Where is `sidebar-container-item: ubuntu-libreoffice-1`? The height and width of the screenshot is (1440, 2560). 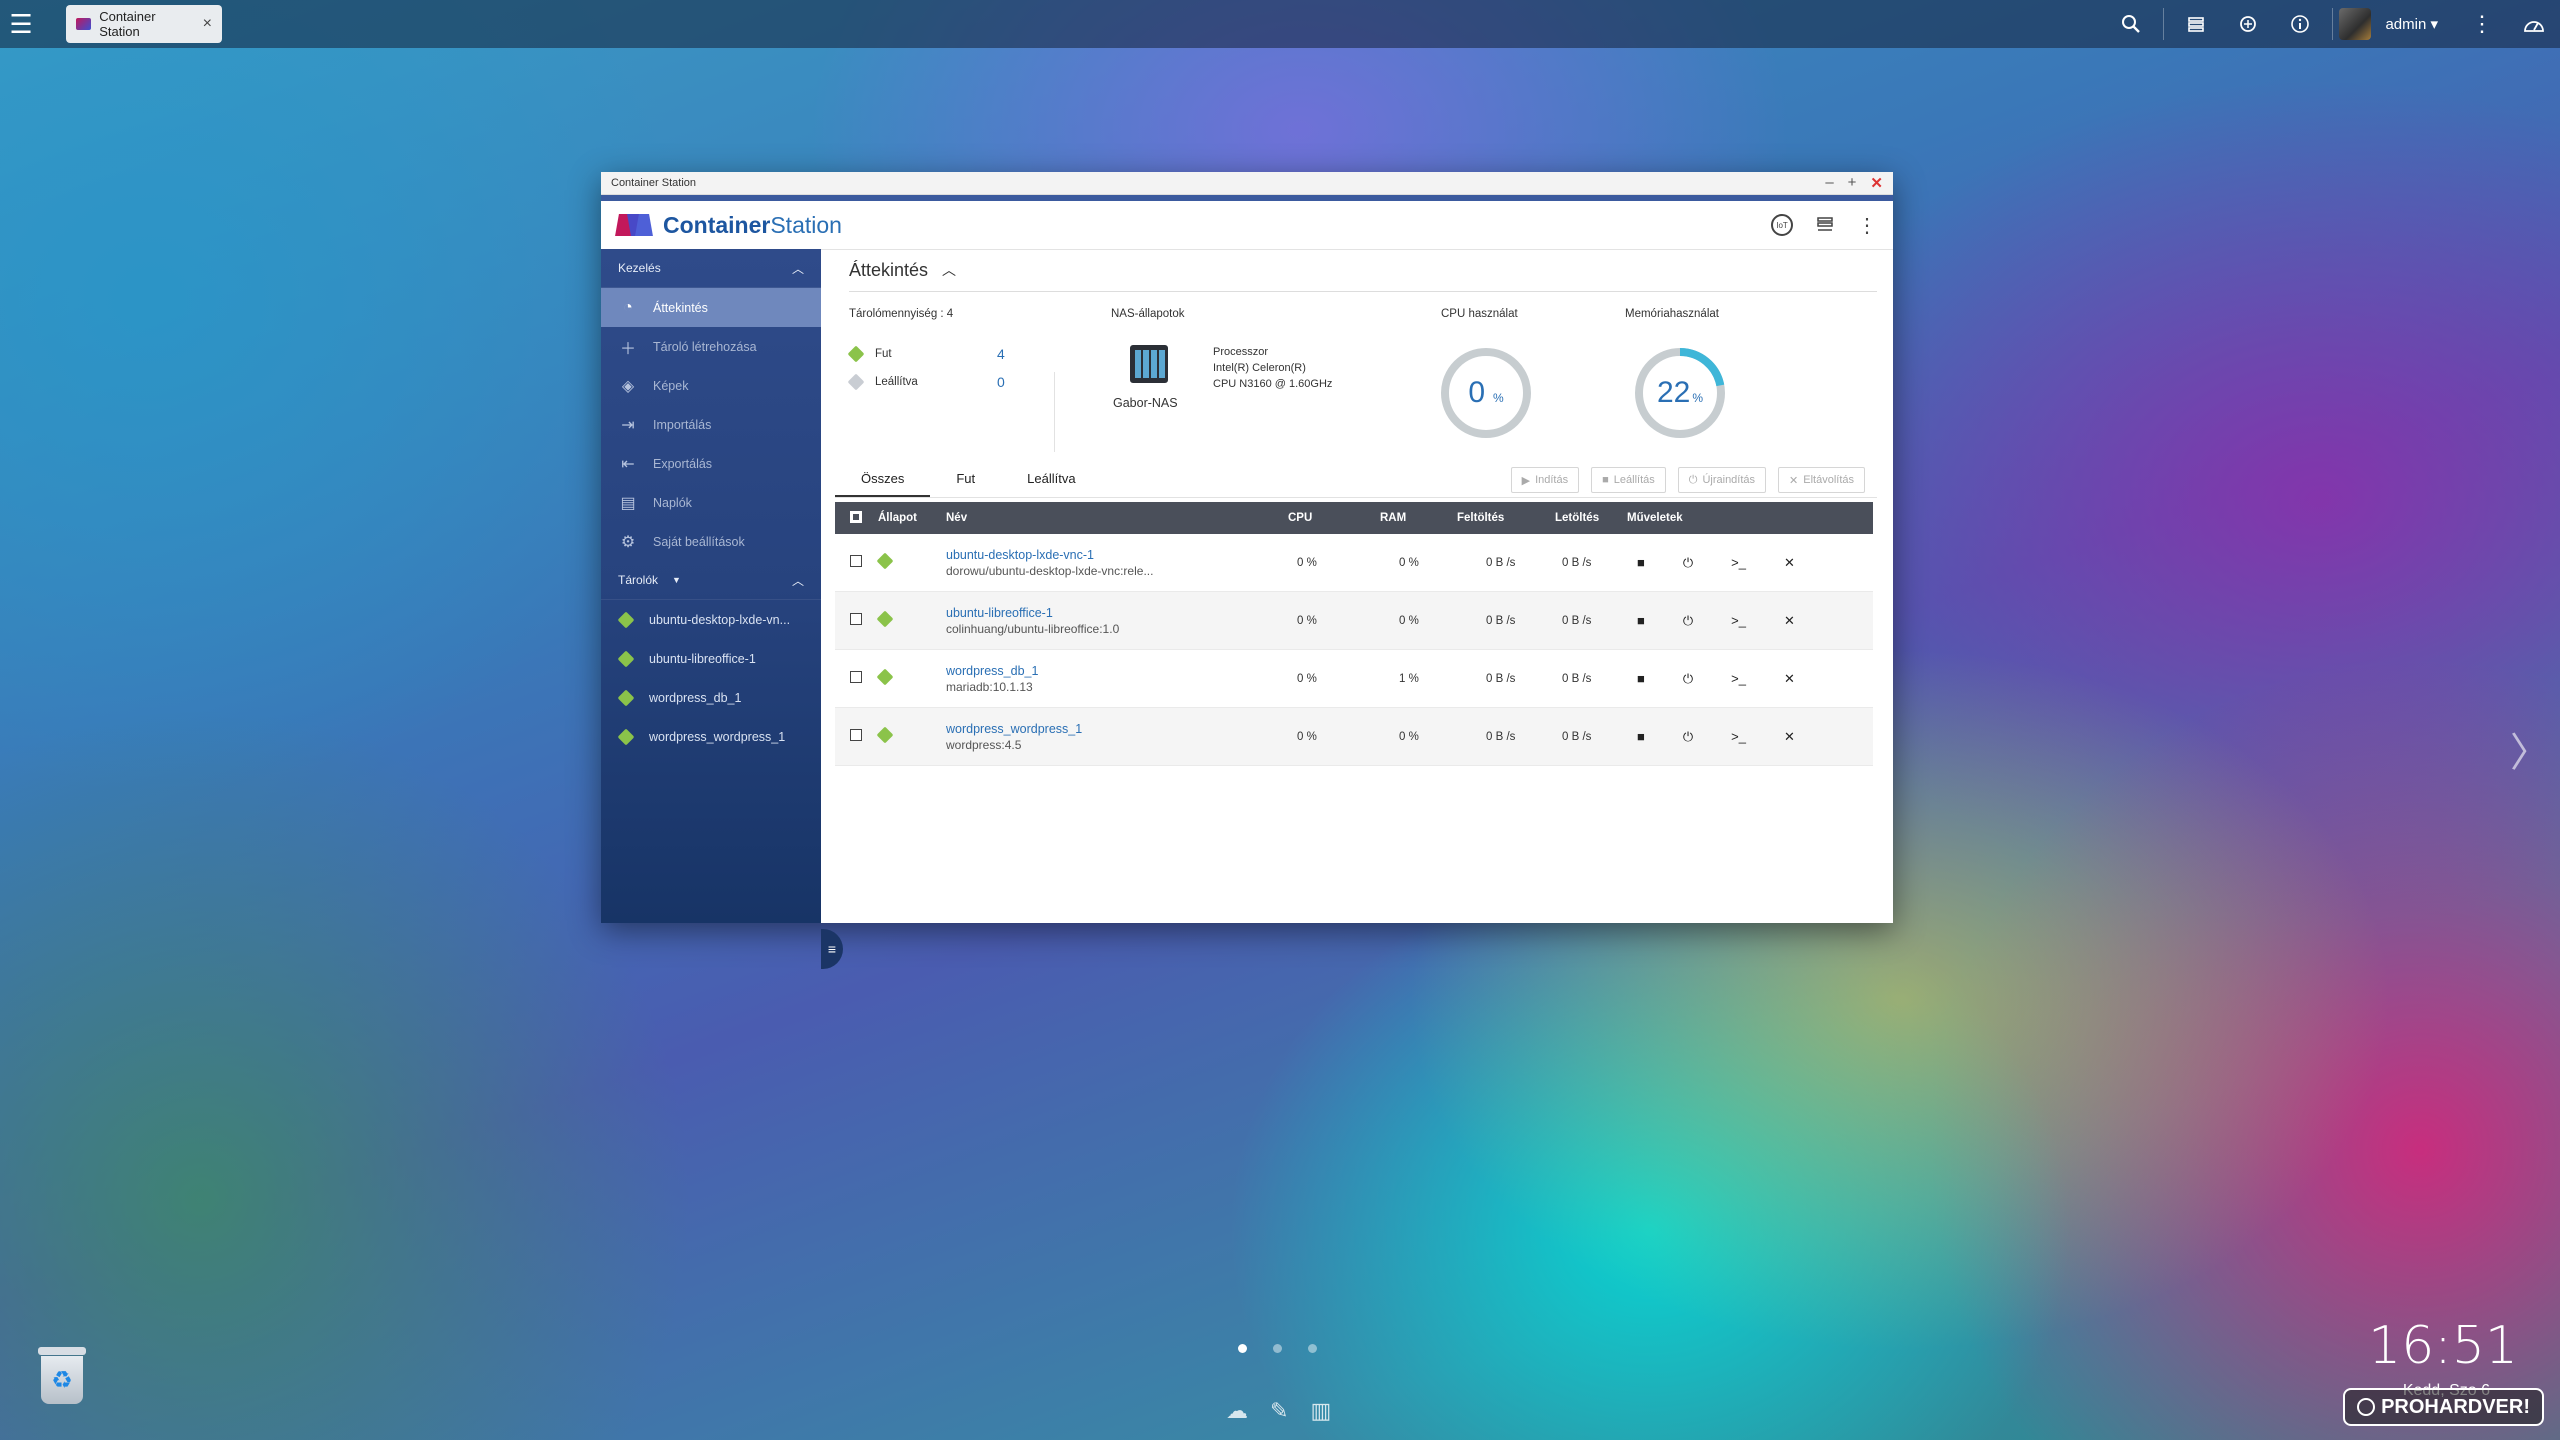
sidebar-container-item: ubuntu-libreoffice-1 is located at coordinates (711, 658).